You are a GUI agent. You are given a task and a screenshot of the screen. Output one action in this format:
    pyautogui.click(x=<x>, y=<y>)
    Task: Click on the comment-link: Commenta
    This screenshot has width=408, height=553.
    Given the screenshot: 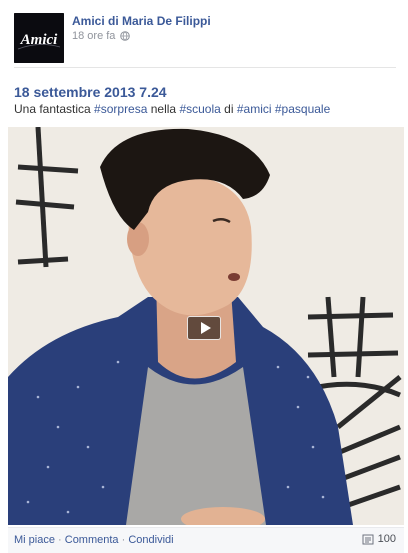 What is the action you would take?
    pyautogui.click(x=92, y=540)
    